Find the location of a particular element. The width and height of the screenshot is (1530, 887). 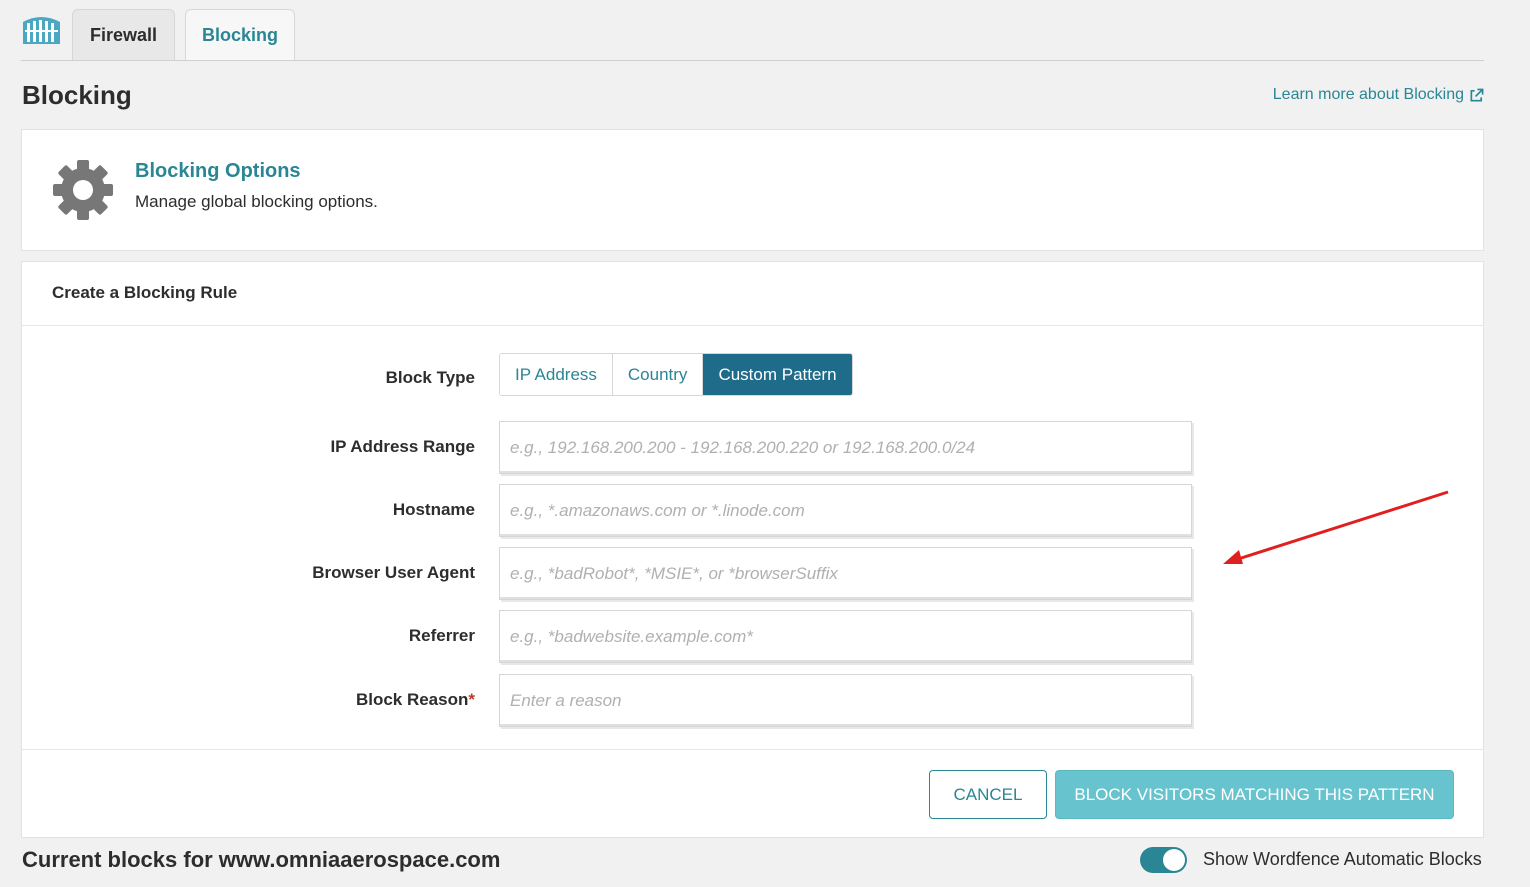

blocking-options-title: Blocking Options is located at coordinates (218, 171).